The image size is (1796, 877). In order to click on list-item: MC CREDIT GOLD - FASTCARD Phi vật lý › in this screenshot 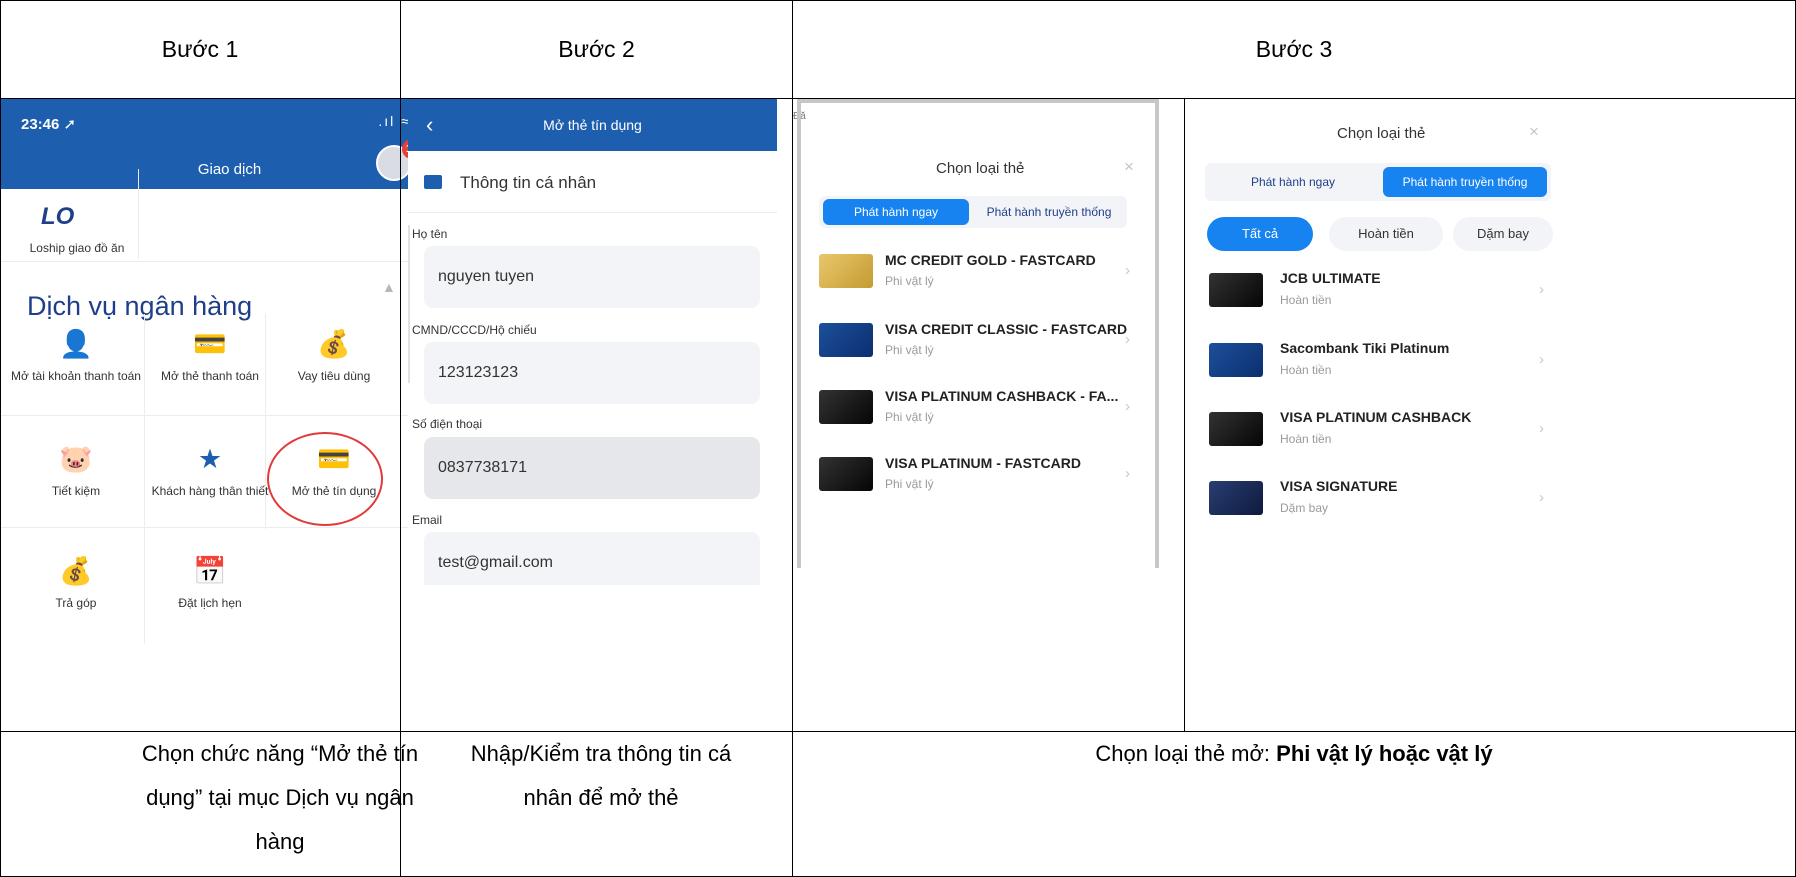, I will do `click(979, 277)`.